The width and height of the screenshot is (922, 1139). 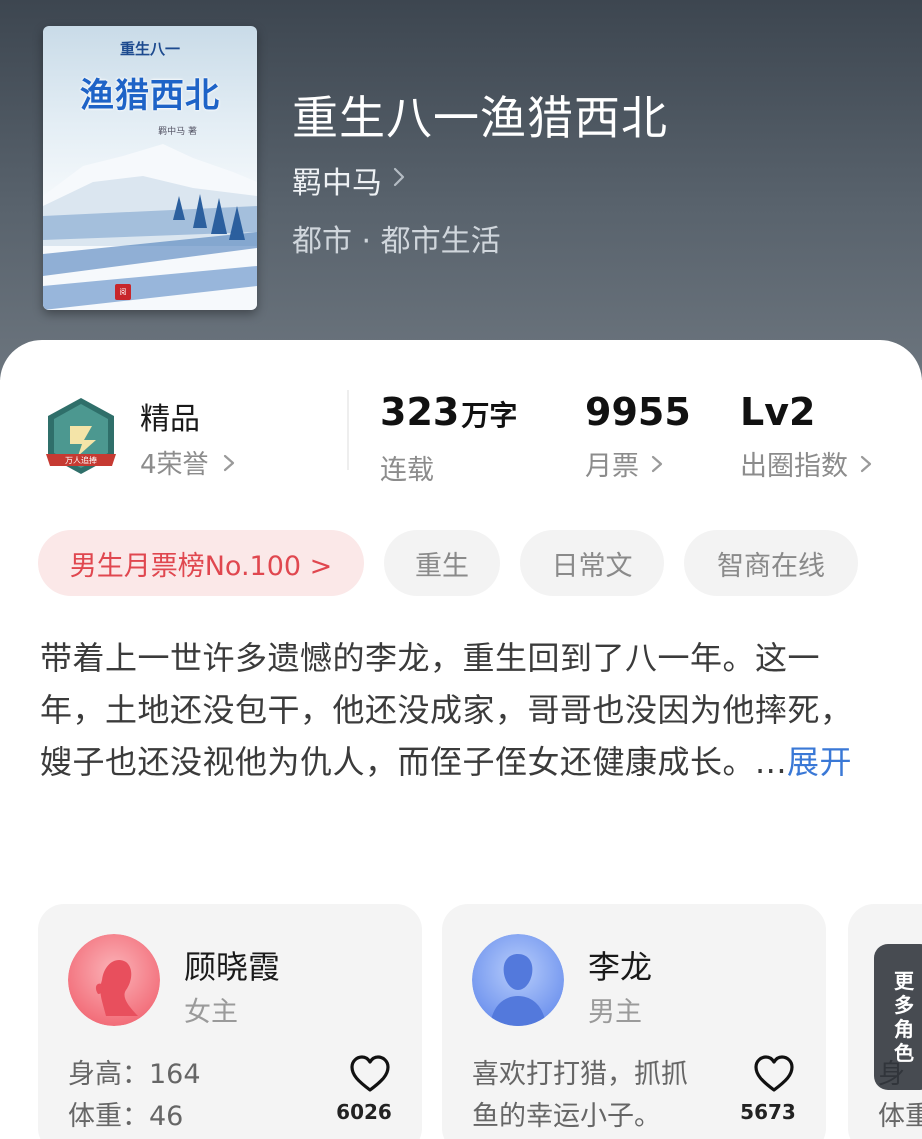 What do you see at coordinates (778, 412) in the screenshot?
I see `popularity-level-value: Lv2` at bounding box center [778, 412].